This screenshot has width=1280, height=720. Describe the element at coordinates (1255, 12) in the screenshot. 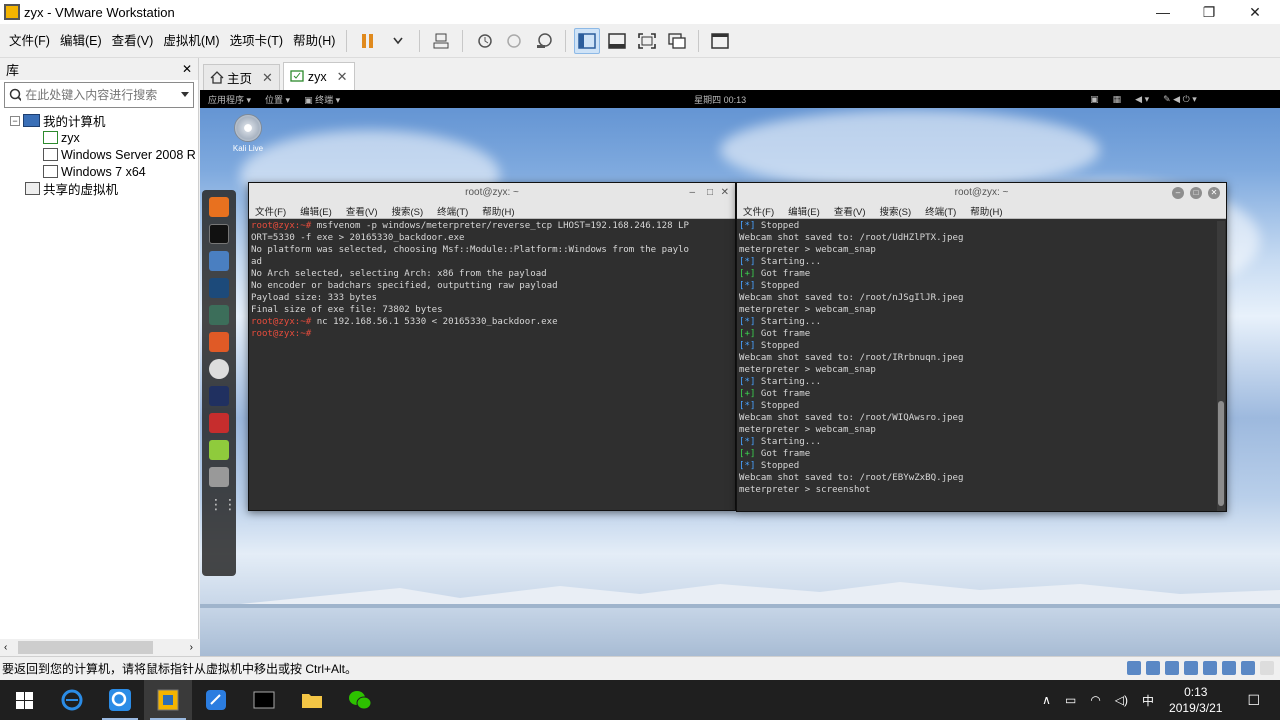

I see `close-button: ✕` at that location.